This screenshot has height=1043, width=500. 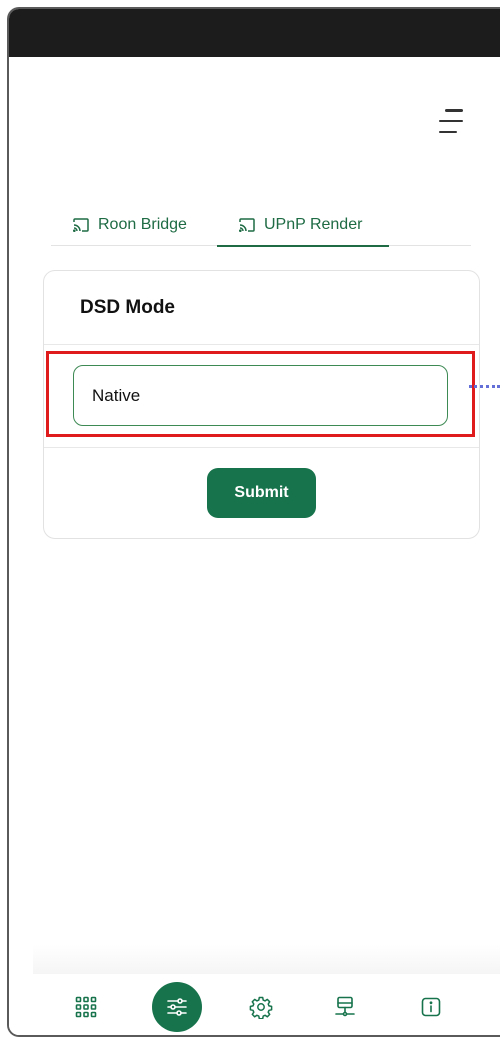 I want to click on nav-network, so click(x=345, y=1007).